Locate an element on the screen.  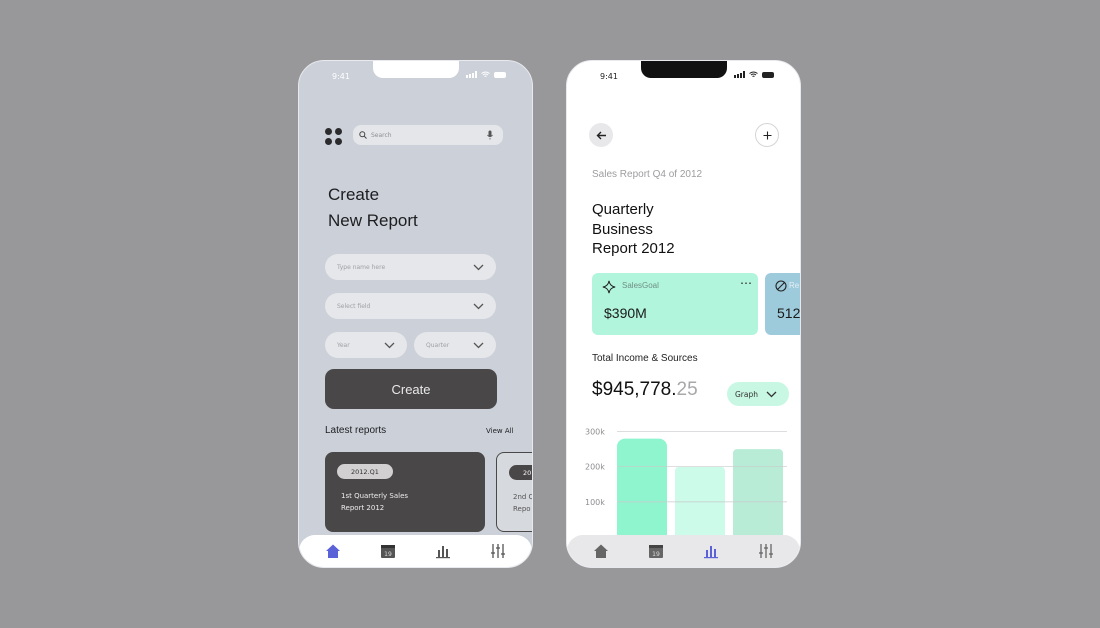
select-field-dropdown: Select field is located at coordinates (410, 306).